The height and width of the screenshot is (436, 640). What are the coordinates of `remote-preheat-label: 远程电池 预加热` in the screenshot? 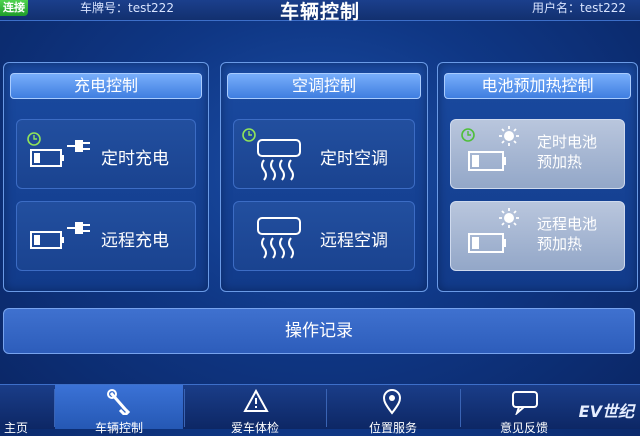 It's located at (567, 234).